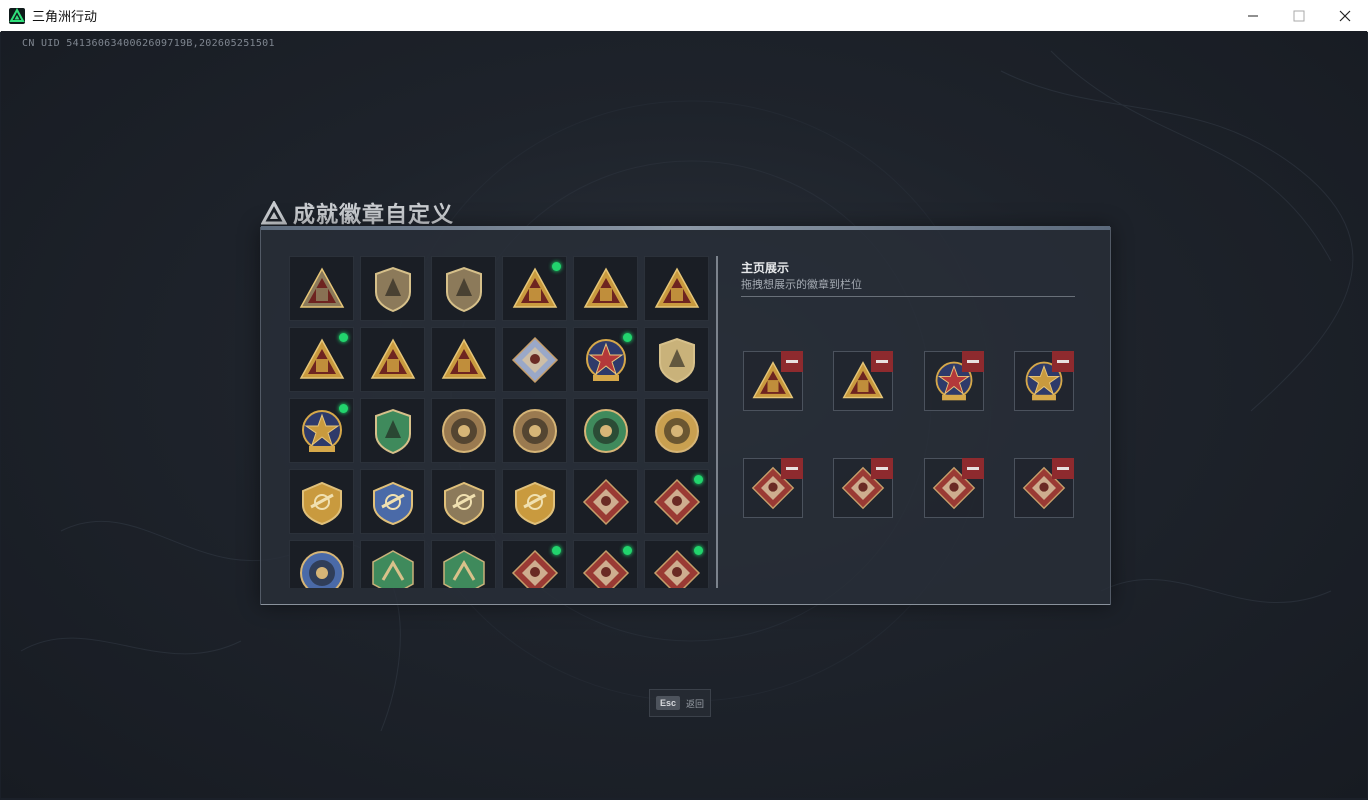 Image resolution: width=1368 pixels, height=800 pixels. I want to click on beast-diamond-badge-icon, so click(605, 501).